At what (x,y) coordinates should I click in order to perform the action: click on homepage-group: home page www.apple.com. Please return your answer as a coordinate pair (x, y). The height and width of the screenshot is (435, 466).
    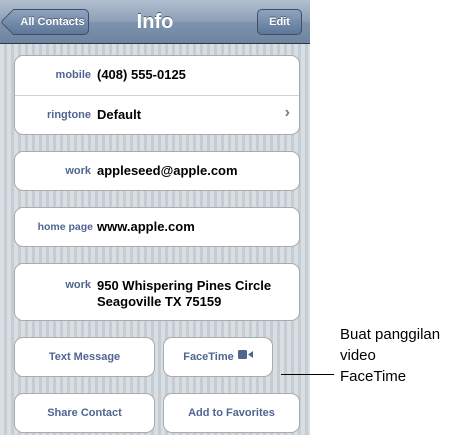
    Looking at the image, I should click on (157, 227).